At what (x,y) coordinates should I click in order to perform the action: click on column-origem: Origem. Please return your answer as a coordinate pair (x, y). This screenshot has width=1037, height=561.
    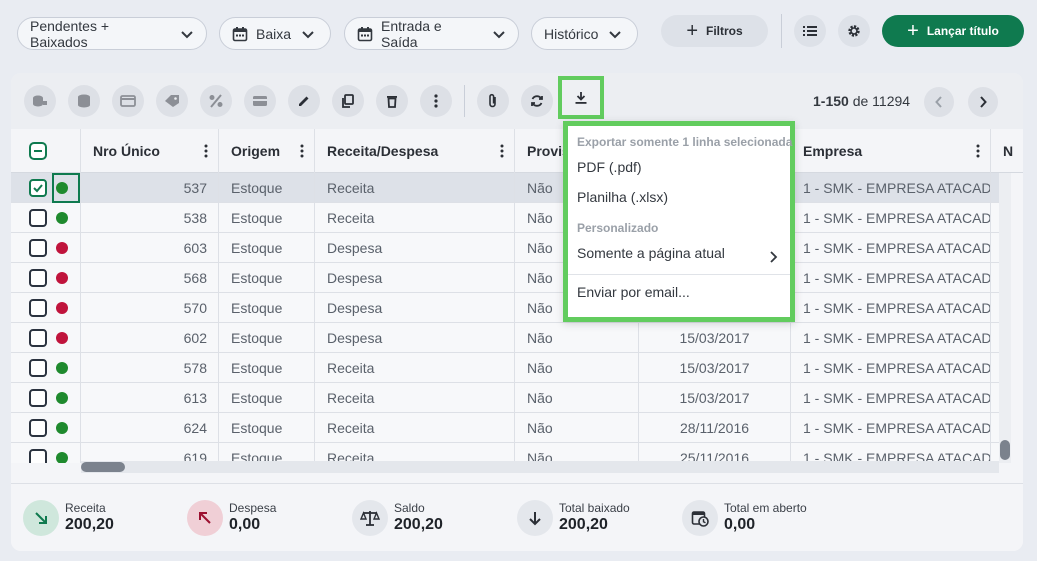
    Looking at the image, I should click on (267, 151).